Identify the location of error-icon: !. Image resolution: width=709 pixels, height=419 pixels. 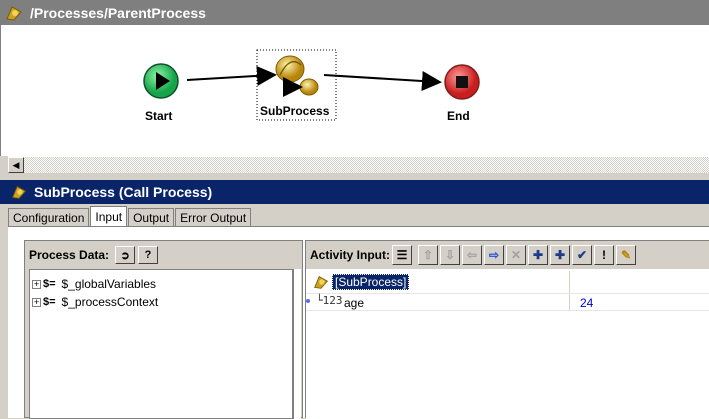
(604, 255).